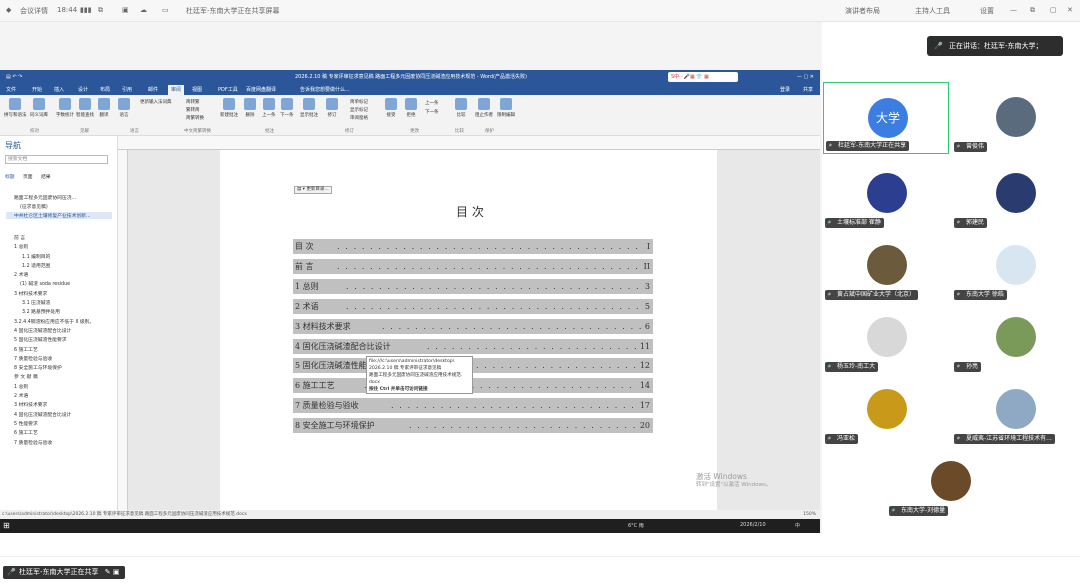 The height and width of the screenshot is (585, 1080). Describe the element at coordinates (10, 176) in the screenshot. I see `nav-tab-0: 标题` at that location.